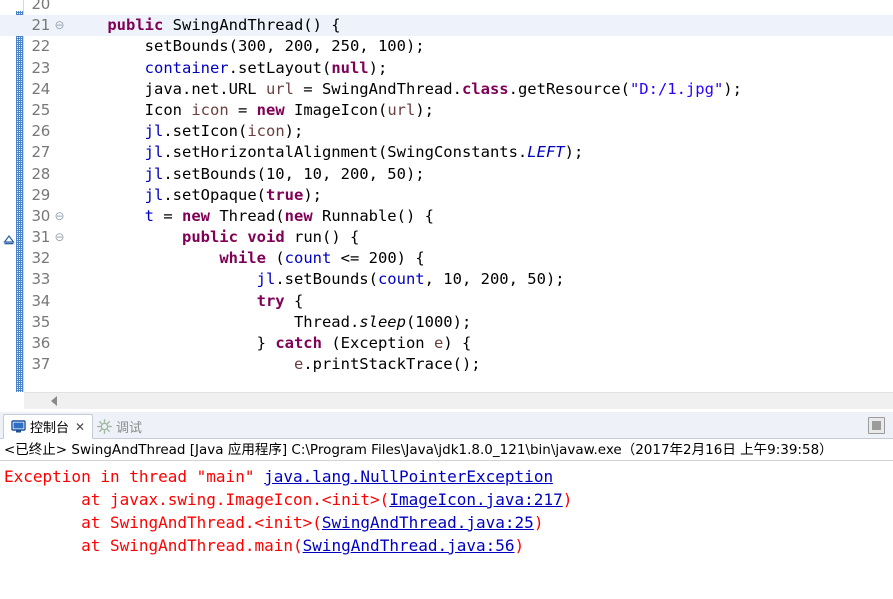 The image size is (893, 599). Describe the element at coordinates (186, 67) in the screenshot. I see `code-token: container` at that location.